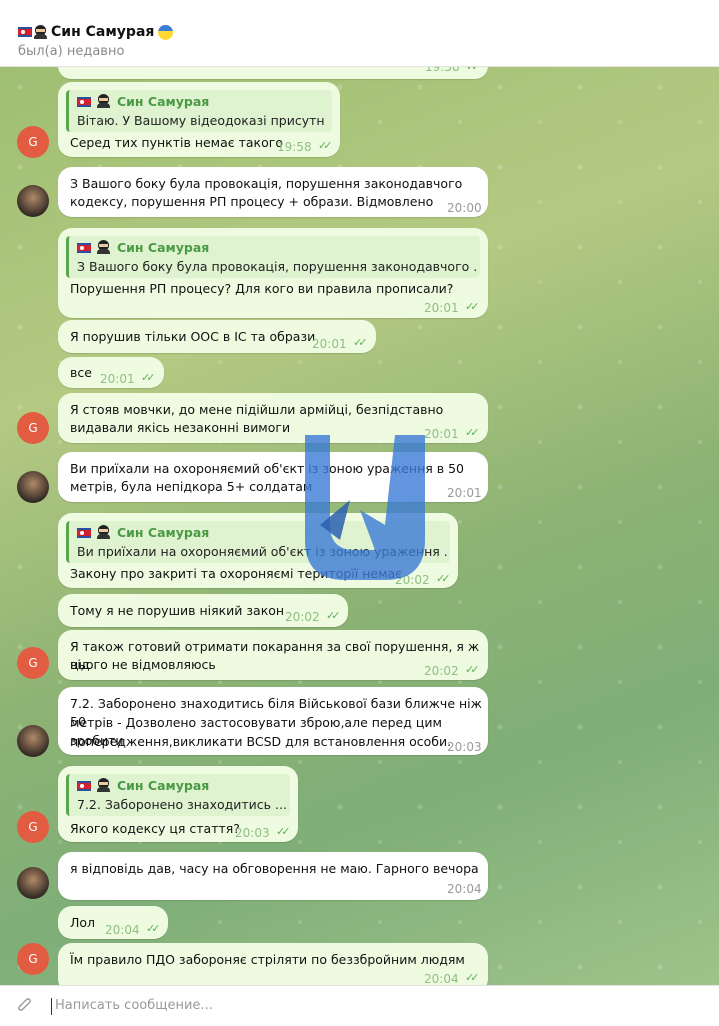  I want to click on message-text: Я порушив тільки ООС в ІС та образи, so click(193, 336).